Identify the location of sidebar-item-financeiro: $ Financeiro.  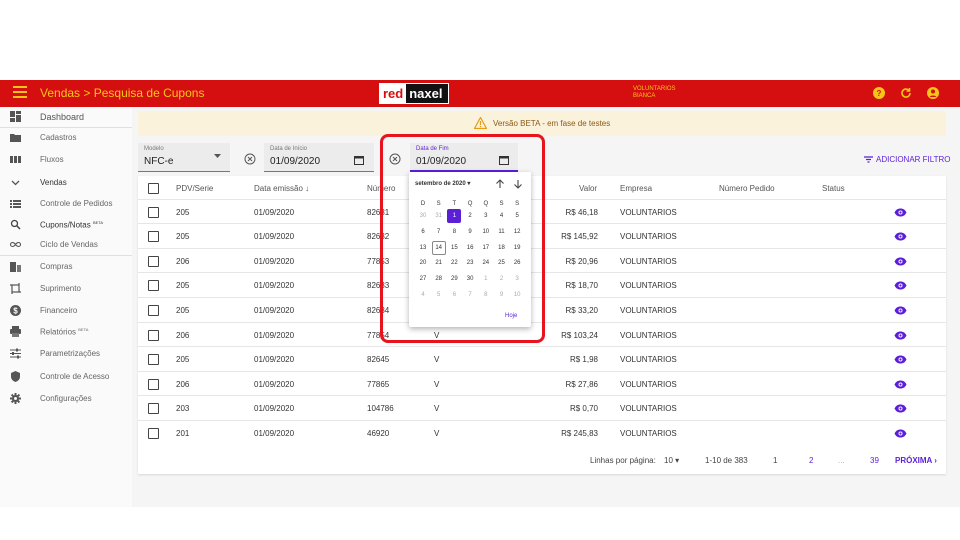
(66, 311).